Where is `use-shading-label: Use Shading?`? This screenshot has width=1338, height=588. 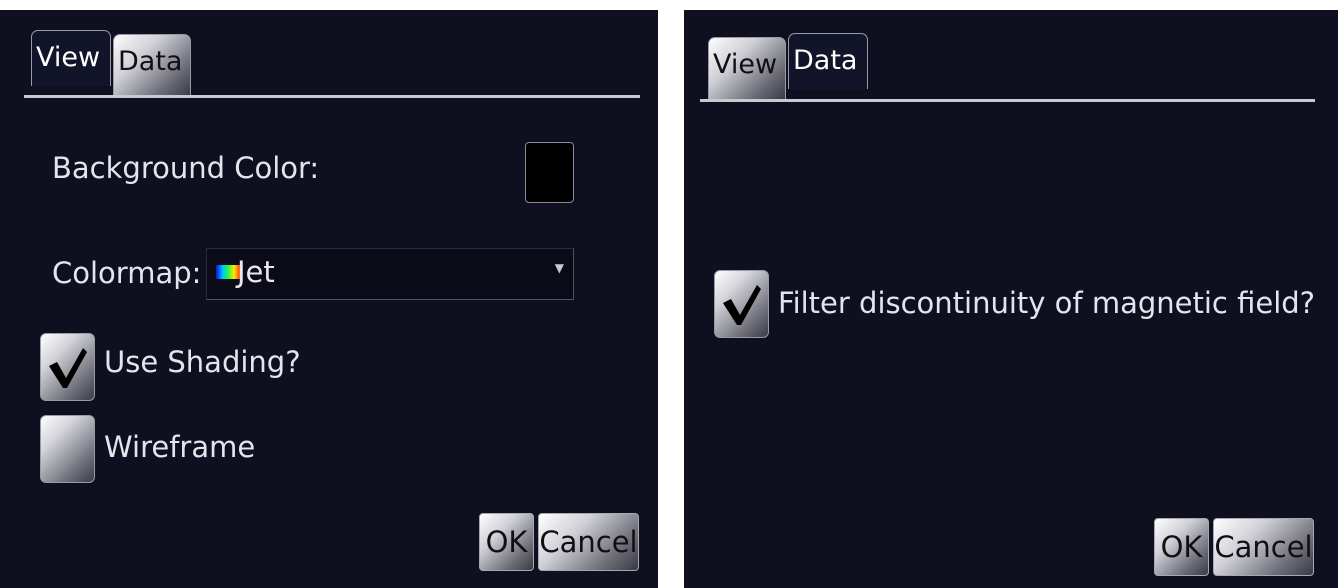
use-shading-label: Use Shading? is located at coordinates (202, 362).